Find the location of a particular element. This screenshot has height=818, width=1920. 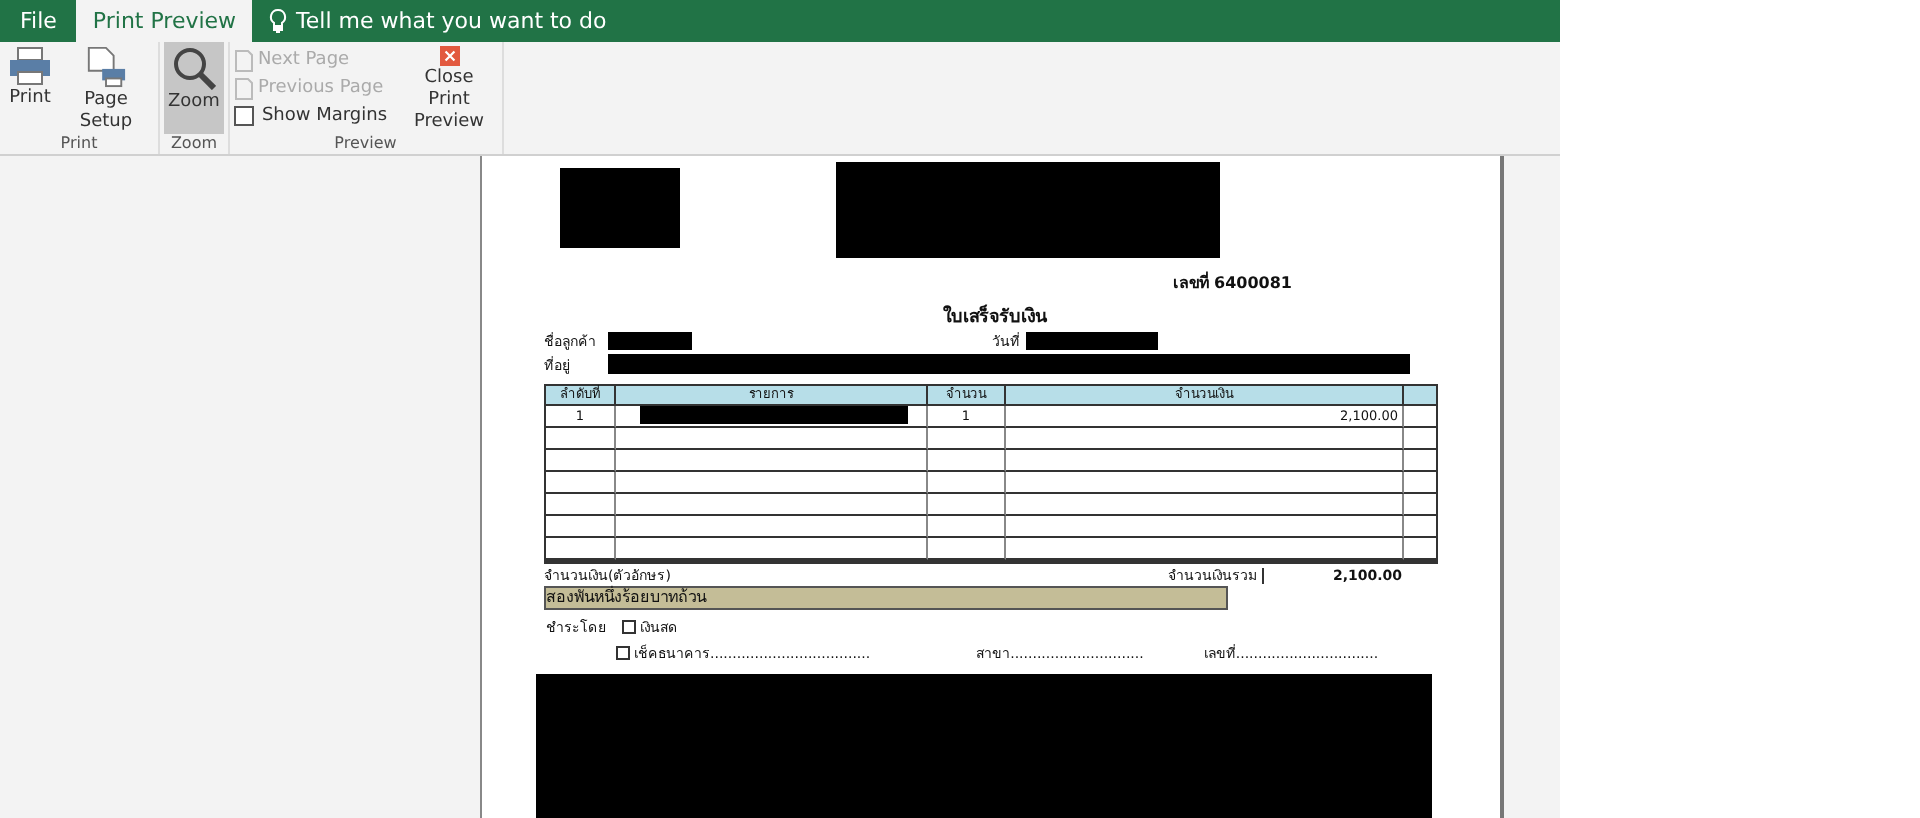

search-icon is located at coordinates (193, 68).